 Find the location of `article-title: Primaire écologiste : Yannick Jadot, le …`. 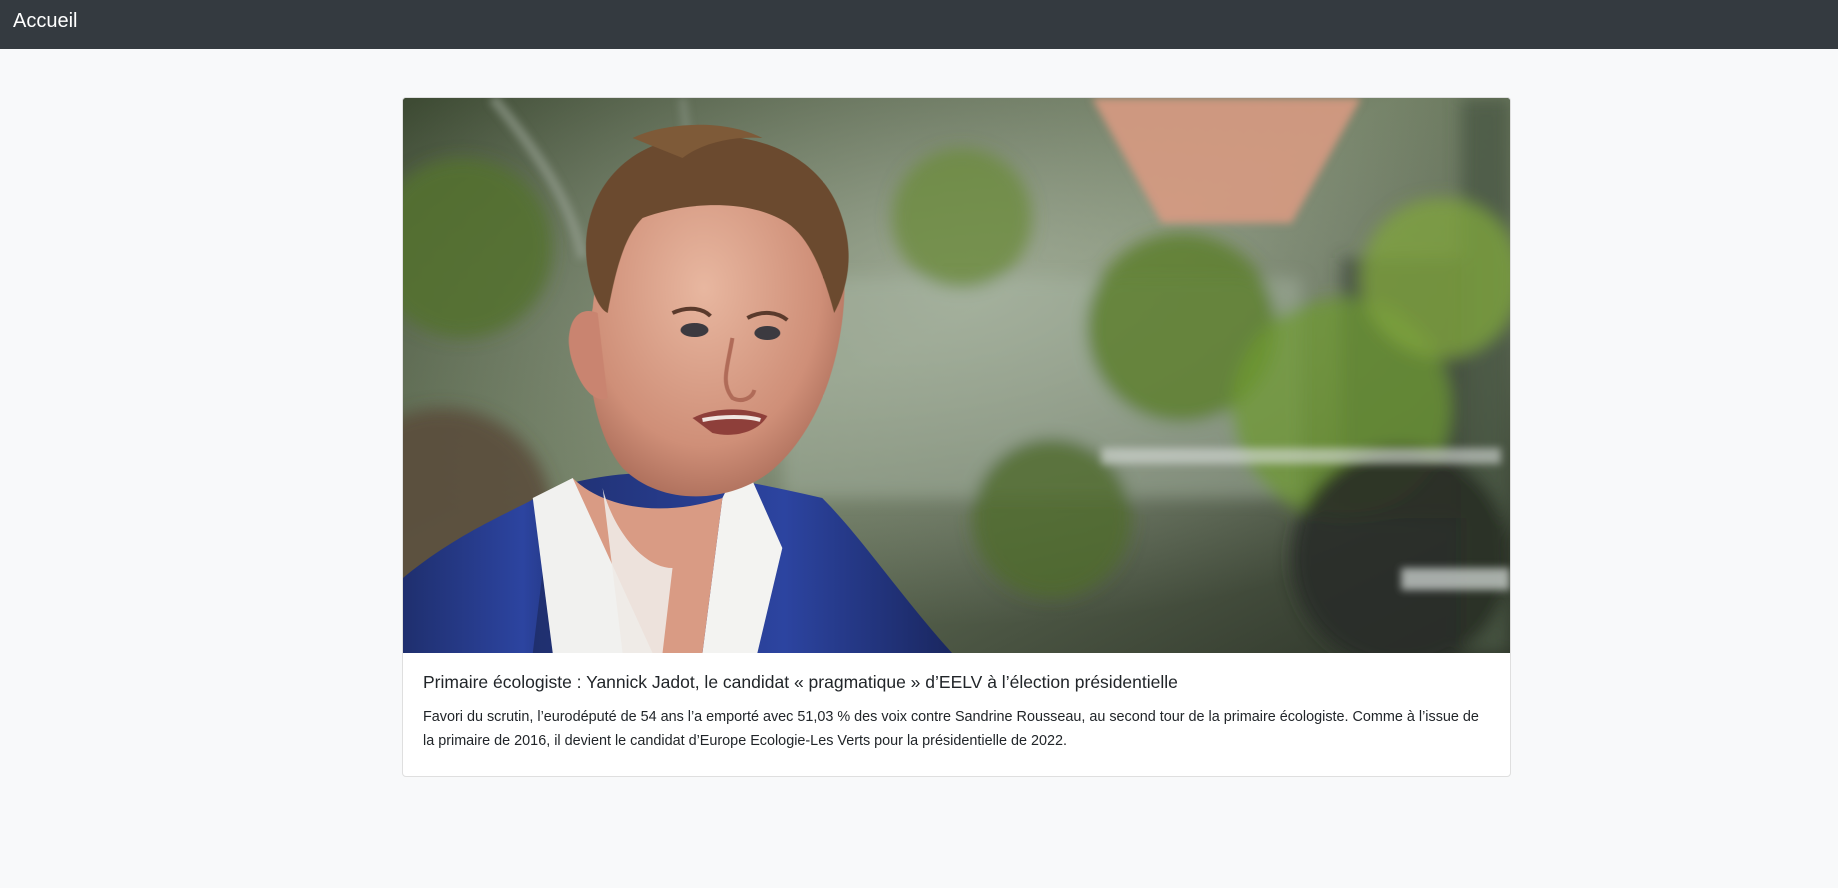

article-title: Primaire écologiste : Yannick Jadot, le … is located at coordinates (956, 682).